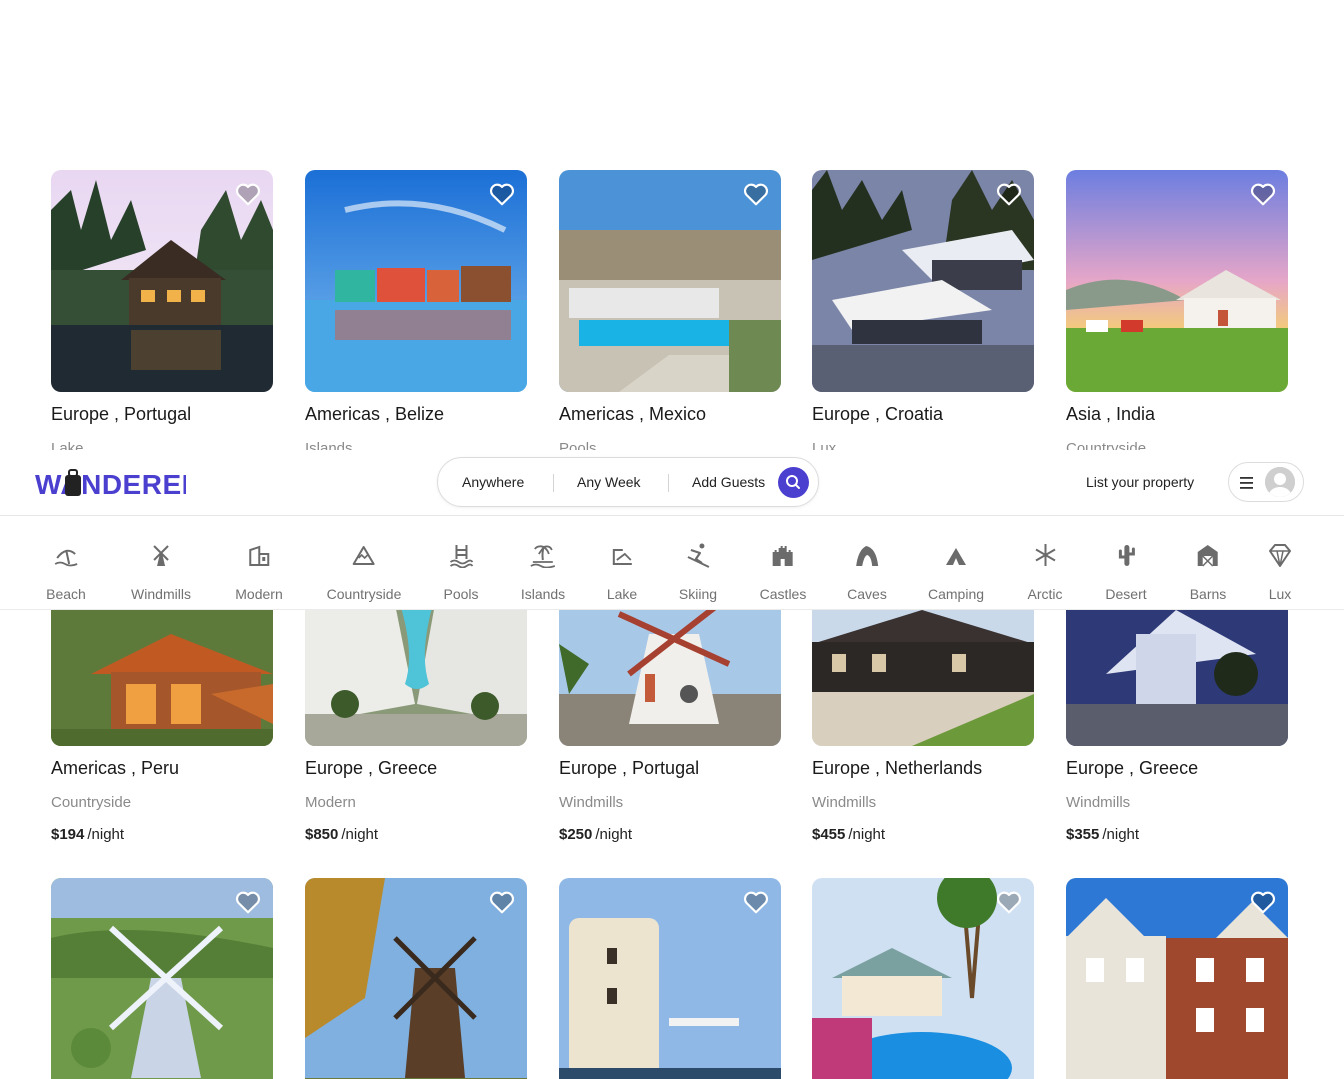  I want to click on user-menu-button, so click(1266, 482).